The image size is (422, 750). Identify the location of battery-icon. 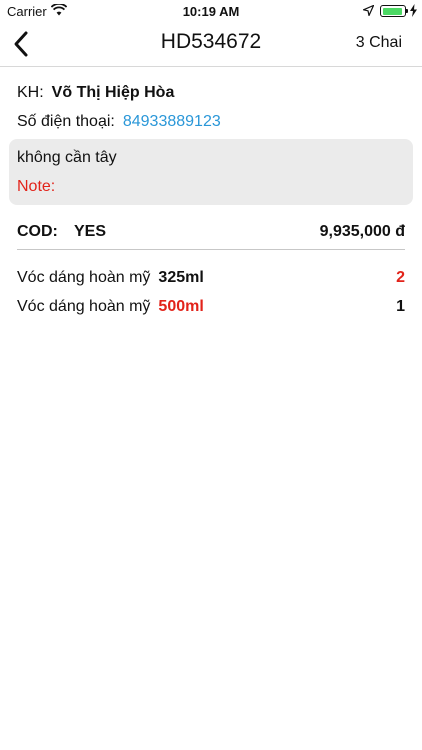
(393, 11).